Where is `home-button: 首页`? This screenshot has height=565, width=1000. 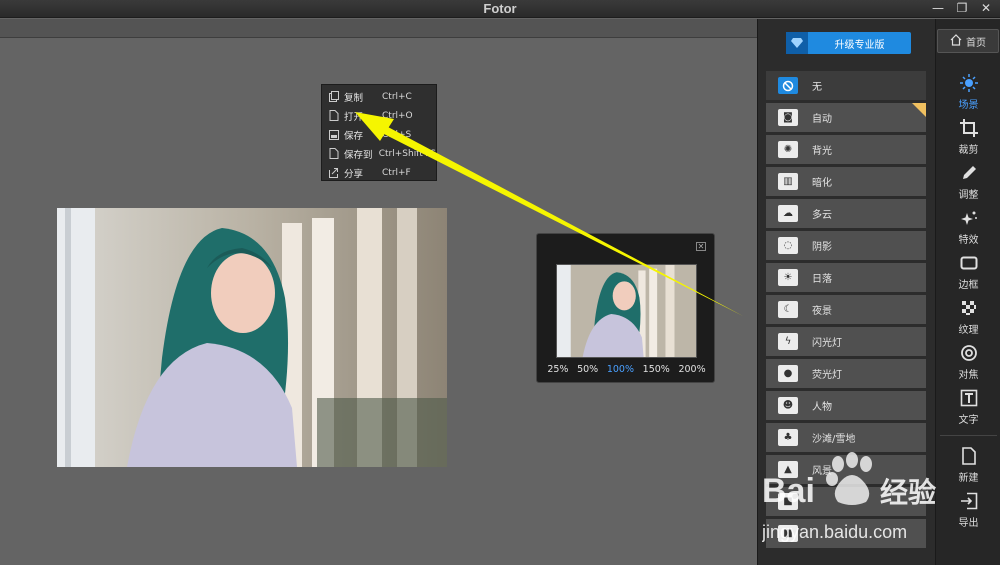 home-button: 首页 is located at coordinates (968, 41).